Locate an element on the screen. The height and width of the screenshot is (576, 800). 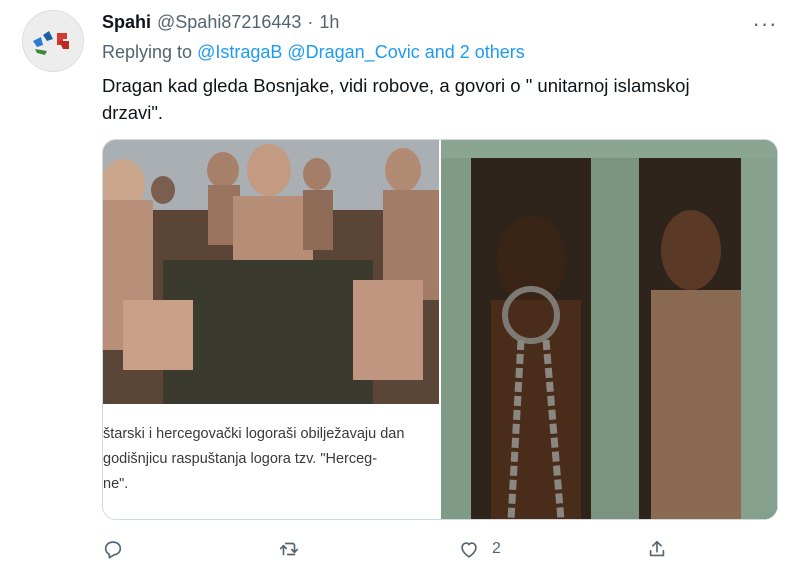
share-button is located at coordinates (657, 549).